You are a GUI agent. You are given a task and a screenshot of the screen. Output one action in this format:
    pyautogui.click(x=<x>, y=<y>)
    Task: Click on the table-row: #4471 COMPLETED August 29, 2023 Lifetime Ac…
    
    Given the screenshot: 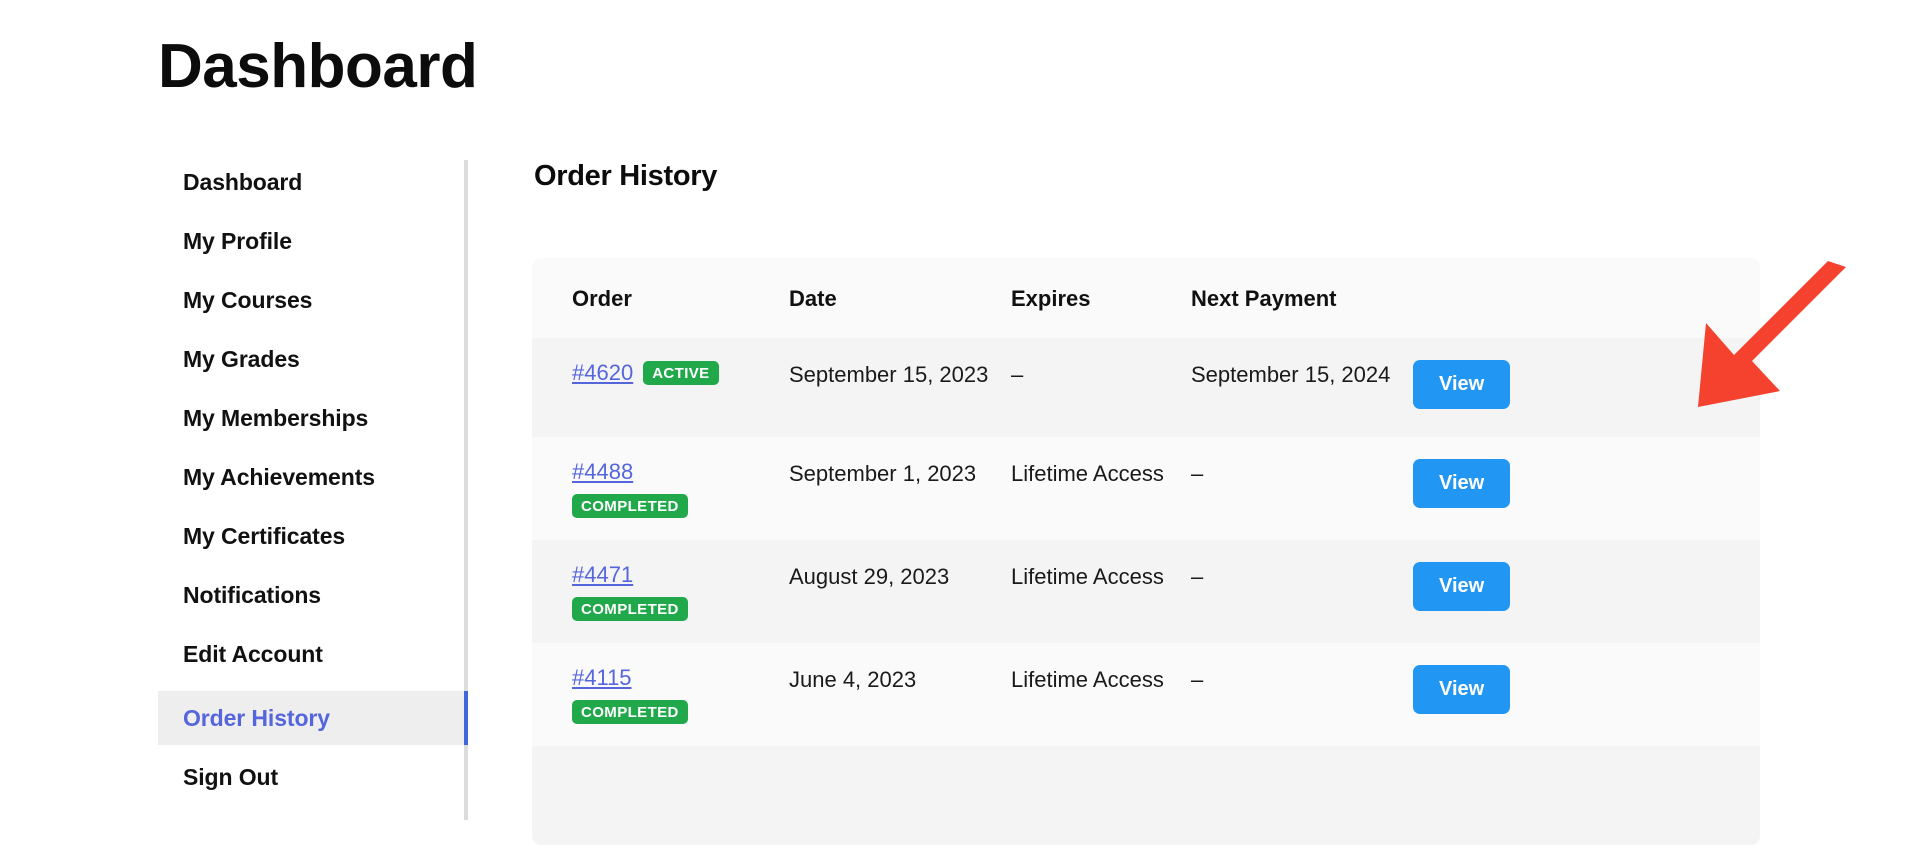 What is the action you would take?
    pyautogui.click(x=1146, y=591)
    